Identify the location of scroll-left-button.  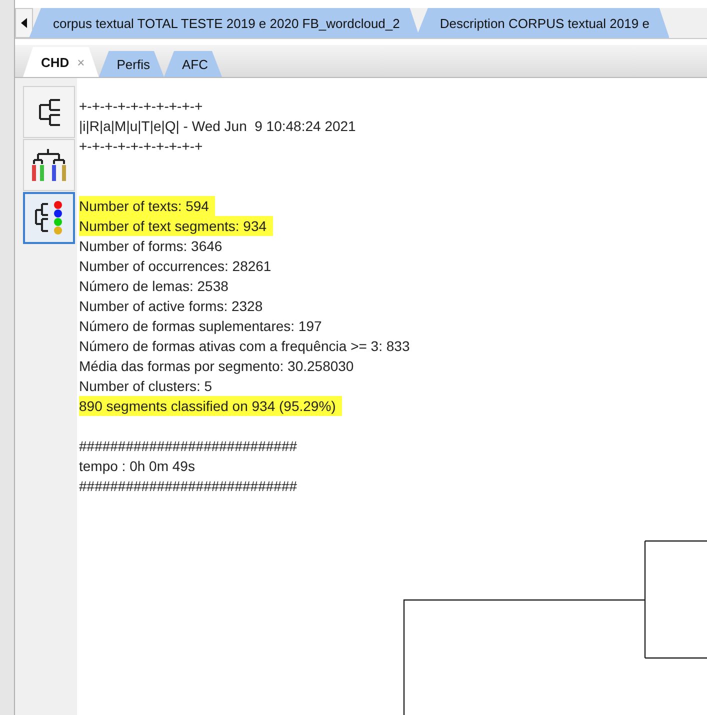
(24, 23).